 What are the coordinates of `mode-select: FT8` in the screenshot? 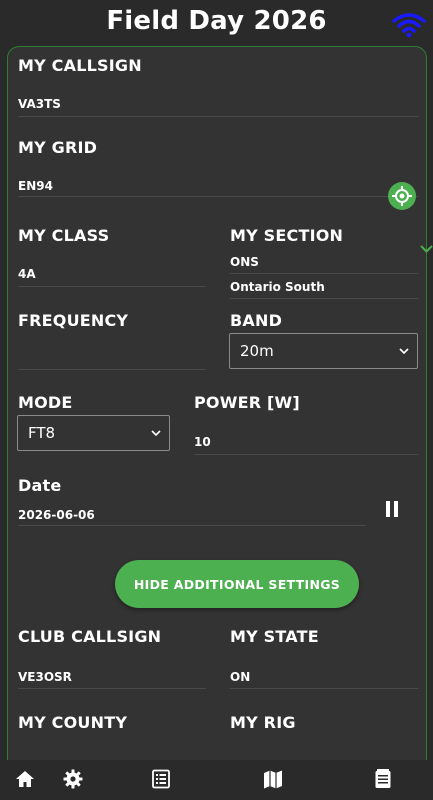 It's located at (93, 433).